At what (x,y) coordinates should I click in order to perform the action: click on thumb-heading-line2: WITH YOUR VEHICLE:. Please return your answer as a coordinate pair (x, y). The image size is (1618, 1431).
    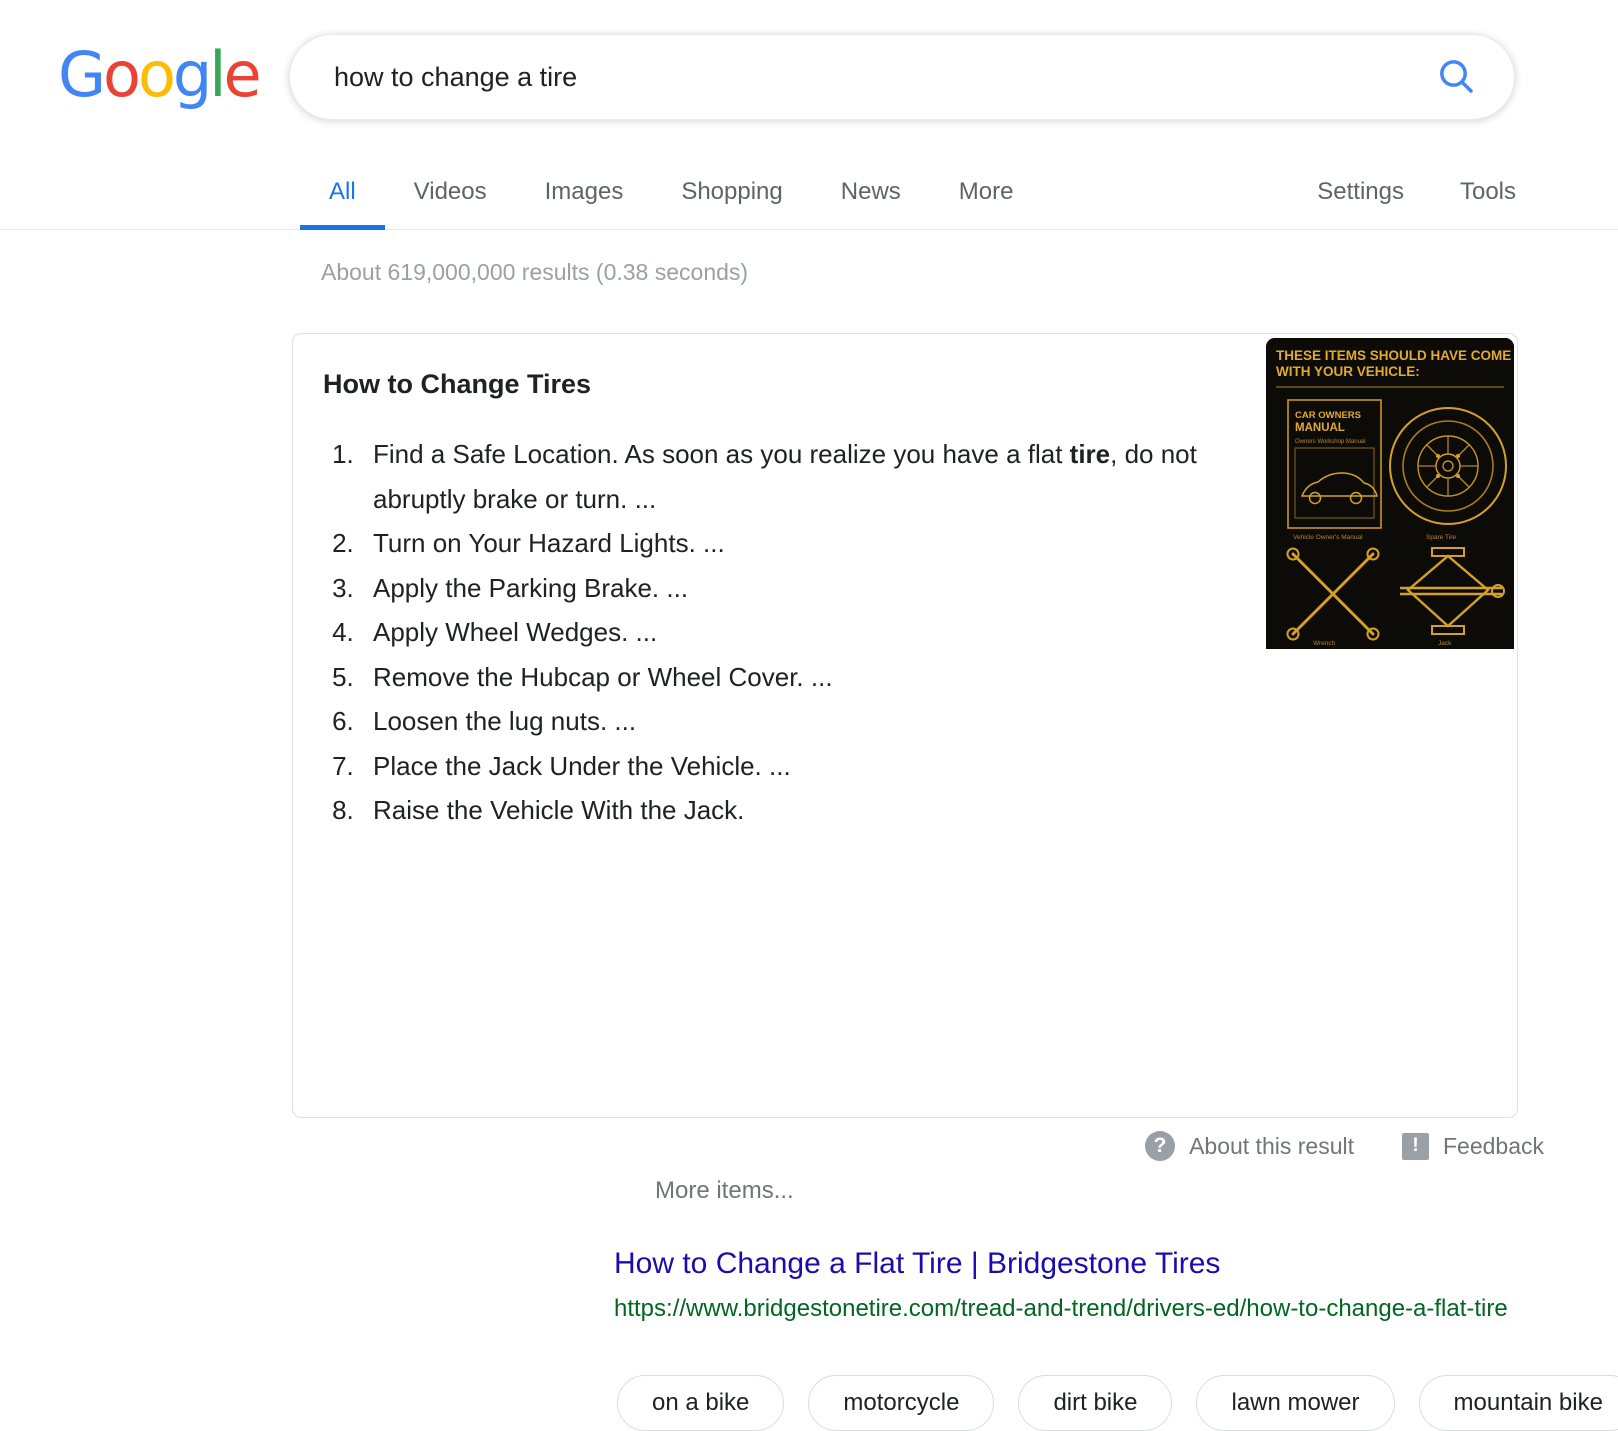
    Looking at the image, I should click on (1348, 371).